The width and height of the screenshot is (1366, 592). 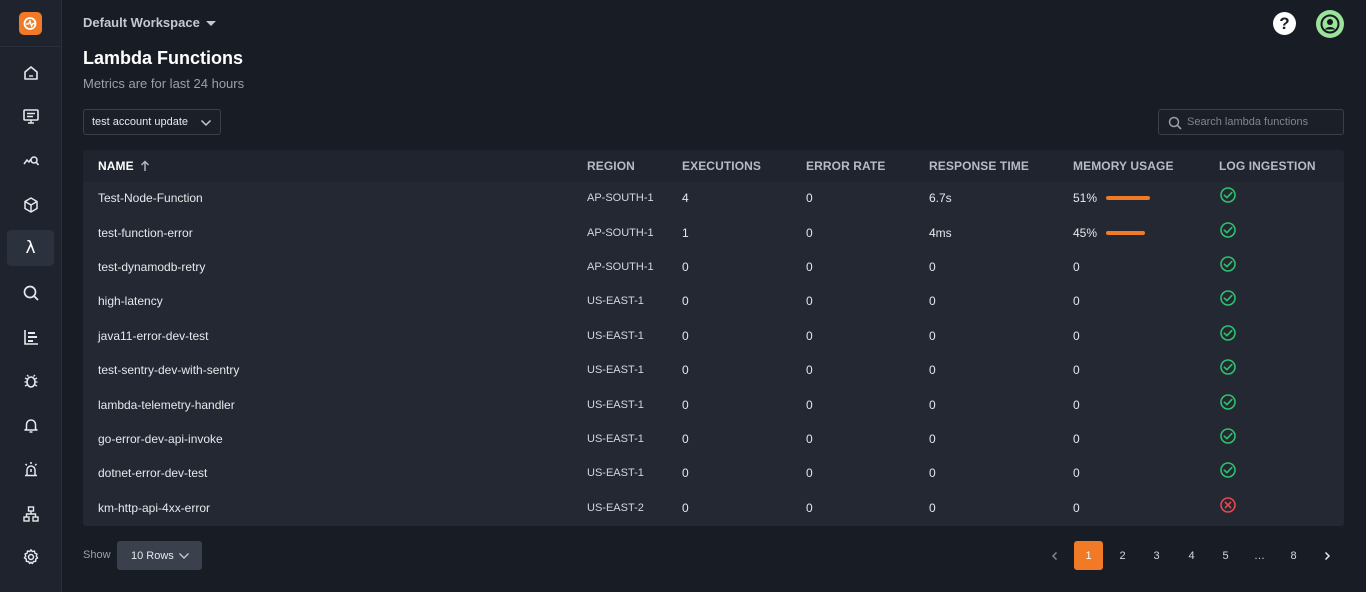 What do you see at coordinates (1109, 232) in the screenshot?
I see `cell-memory: 45%` at bounding box center [1109, 232].